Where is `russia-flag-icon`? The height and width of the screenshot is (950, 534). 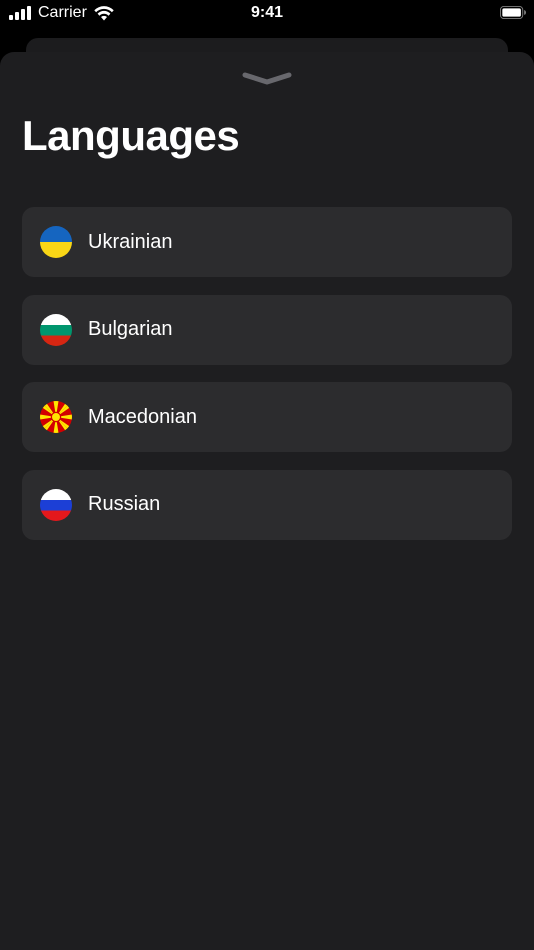 russia-flag-icon is located at coordinates (56, 504).